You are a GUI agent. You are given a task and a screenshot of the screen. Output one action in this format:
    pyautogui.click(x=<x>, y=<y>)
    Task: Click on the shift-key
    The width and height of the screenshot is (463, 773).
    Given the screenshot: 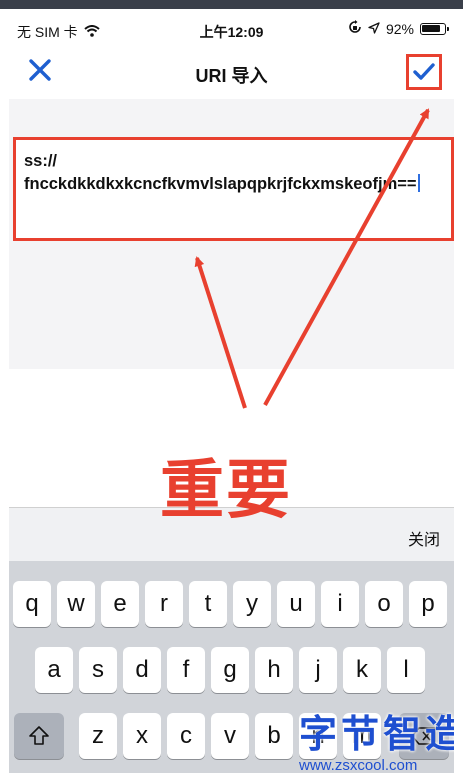 What is the action you would take?
    pyautogui.click(x=39, y=736)
    